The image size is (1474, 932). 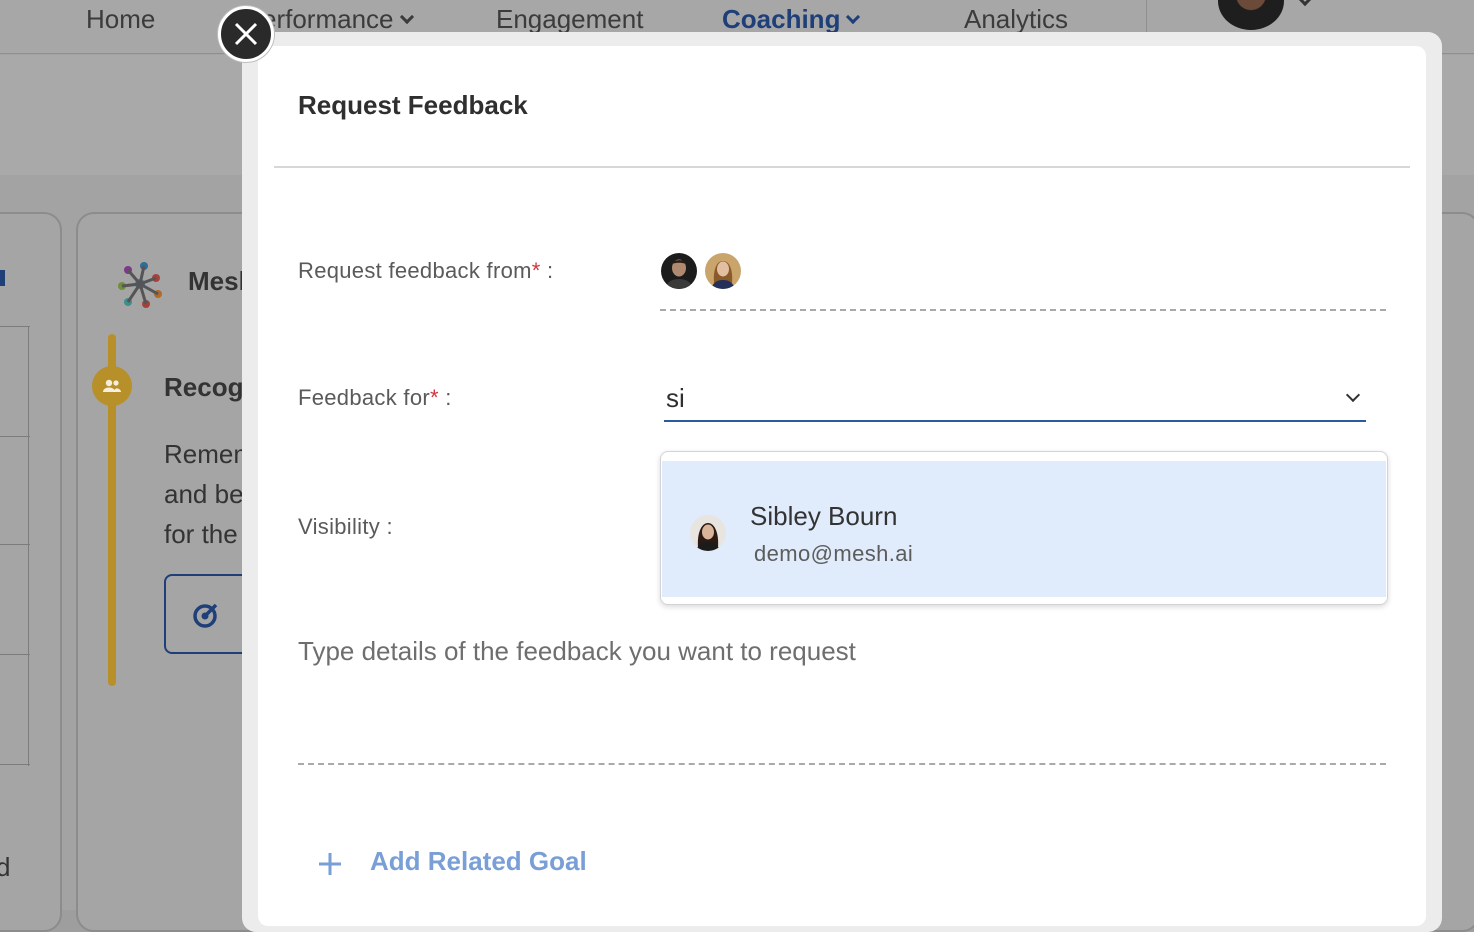 What do you see at coordinates (842, 167) in the screenshot?
I see `title-divider` at bounding box center [842, 167].